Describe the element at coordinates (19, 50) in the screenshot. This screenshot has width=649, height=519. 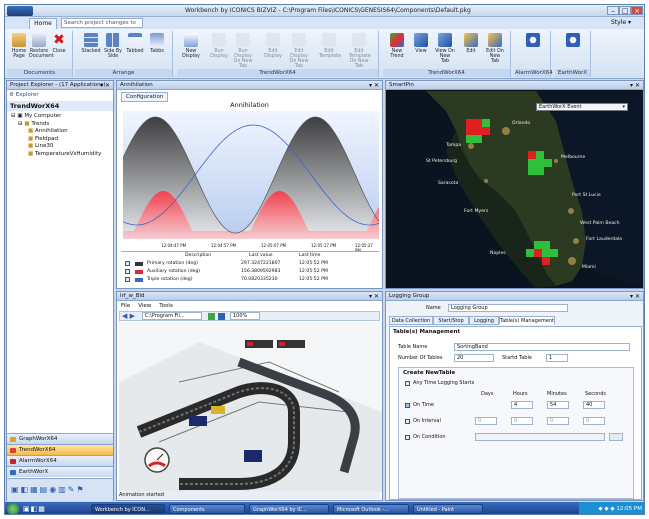
I see `home-page-button: Home Page` at that location.